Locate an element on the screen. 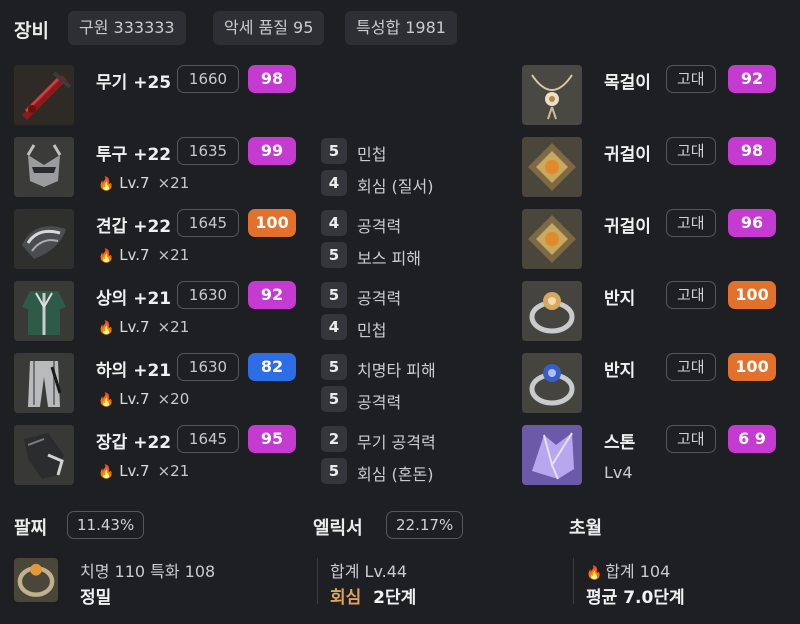 This screenshot has height=624, width=800. chest-icon is located at coordinates (44, 311).